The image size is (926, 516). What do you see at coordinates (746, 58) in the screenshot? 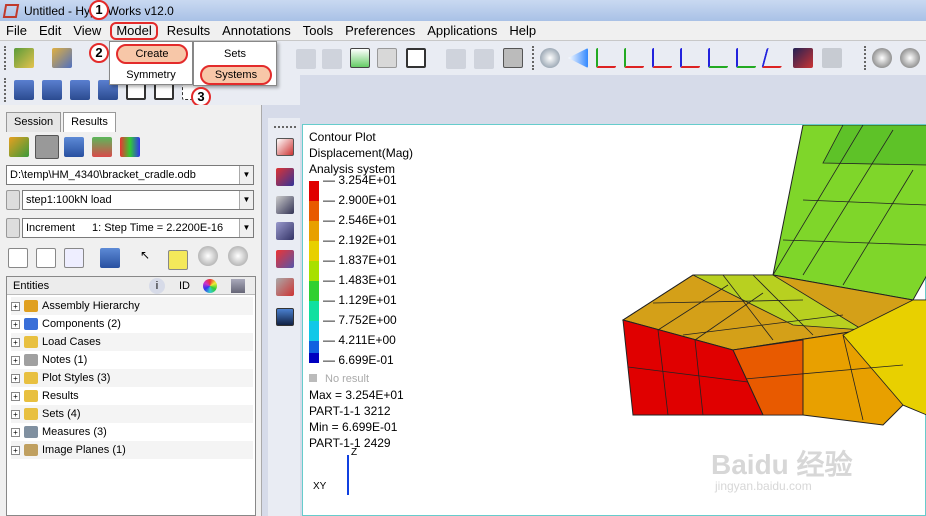
I see `view-zy-back-icon` at bounding box center [746, 58].